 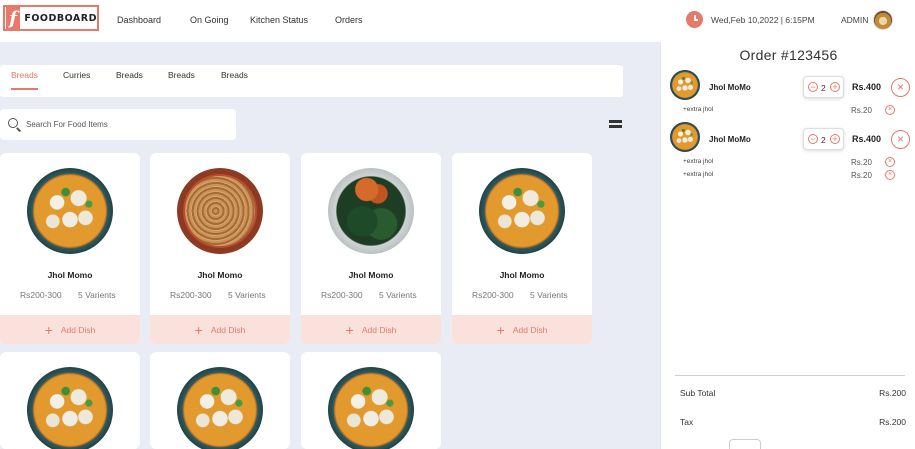 I want to click on brand-name: FOODBOARD, so click(x=60, y=18).